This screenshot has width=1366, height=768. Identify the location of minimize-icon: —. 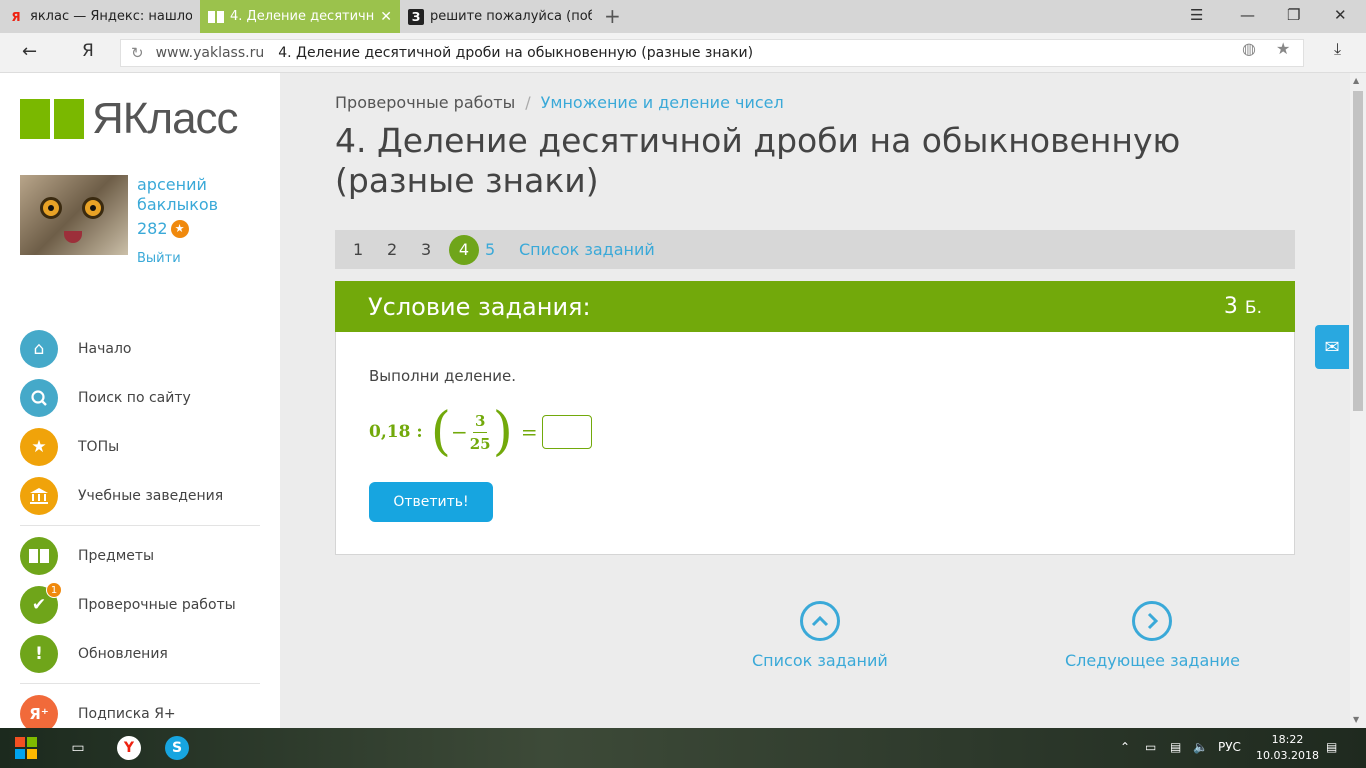
(1247, 15).